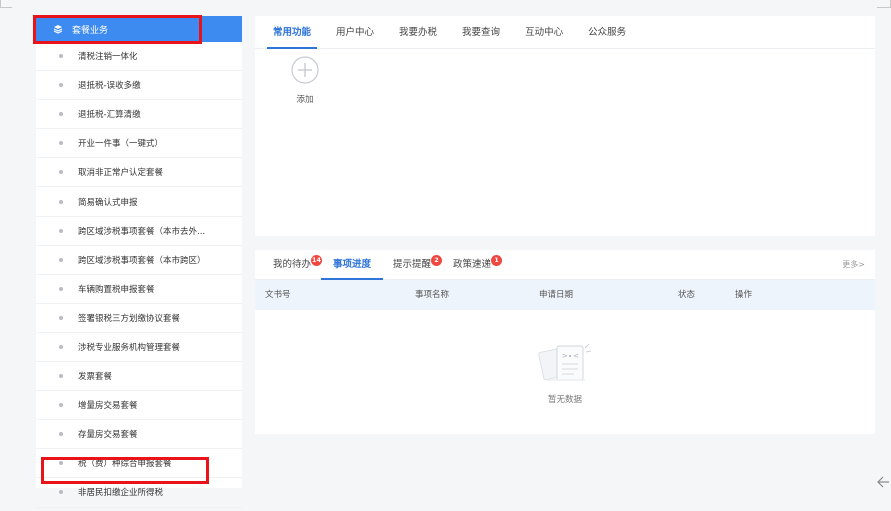  I want to click on empty-state-label: 暂无数据, so click(564, 400).